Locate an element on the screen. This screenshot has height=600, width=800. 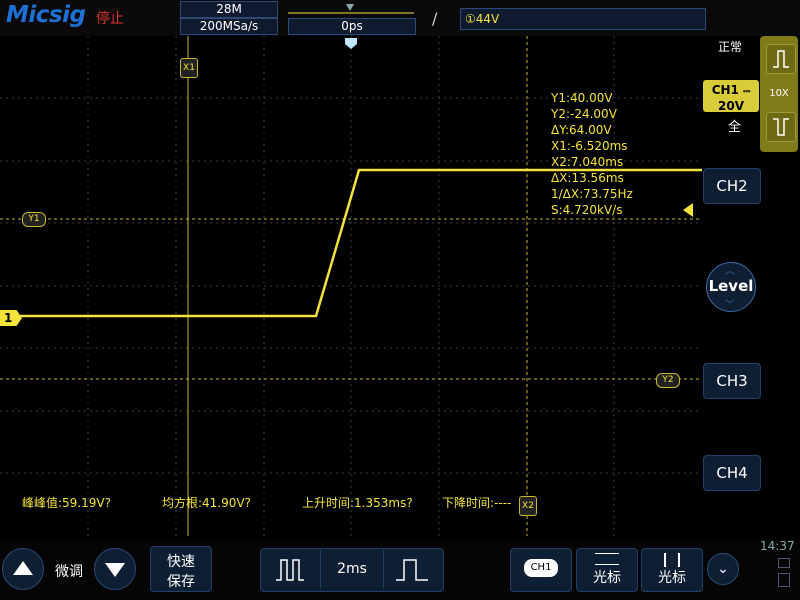
trigger-position: 0ps is located at coordinates (352, 26).